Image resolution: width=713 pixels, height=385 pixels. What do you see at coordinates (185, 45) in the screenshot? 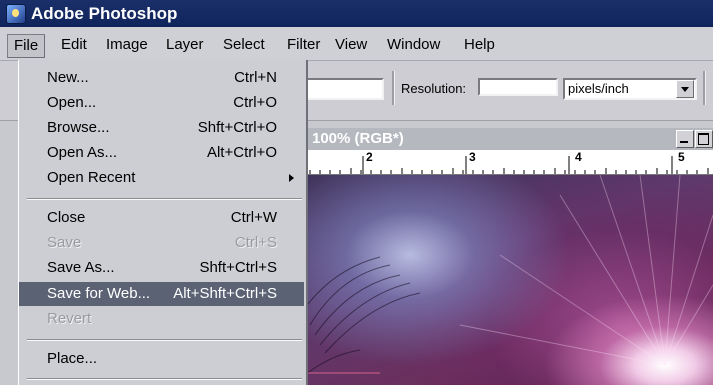
I see `menu-layer: Layer` at bounding box center [185, 45].